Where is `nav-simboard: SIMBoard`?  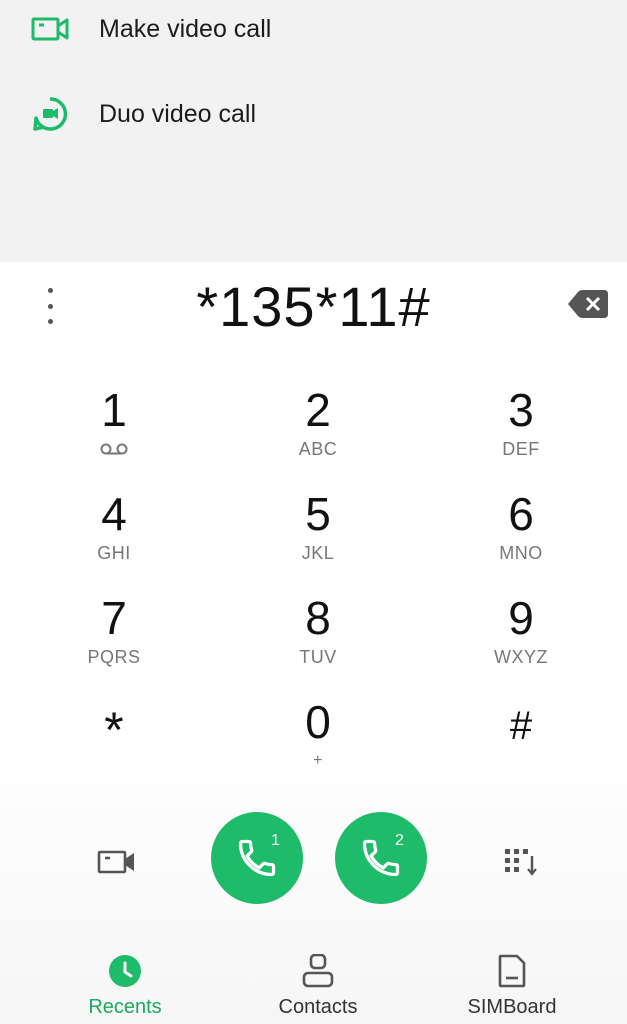
nav-simboard: SIMBoard is located at coordinates (512, 989).